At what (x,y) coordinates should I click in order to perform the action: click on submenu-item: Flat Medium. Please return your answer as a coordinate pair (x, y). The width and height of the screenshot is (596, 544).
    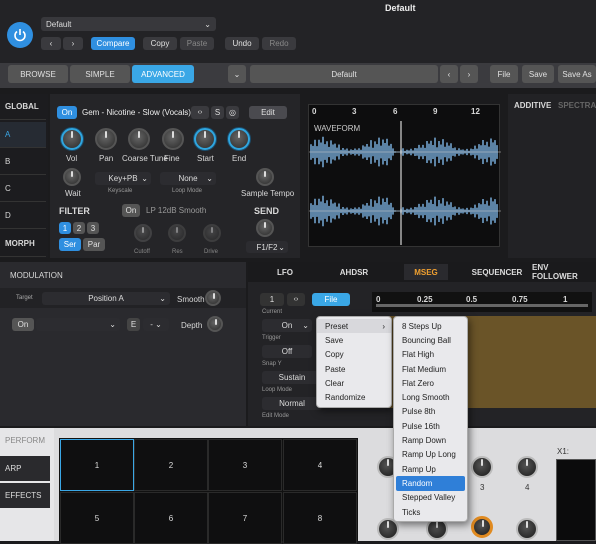
    Looking at the image, I should click on (430, 369).